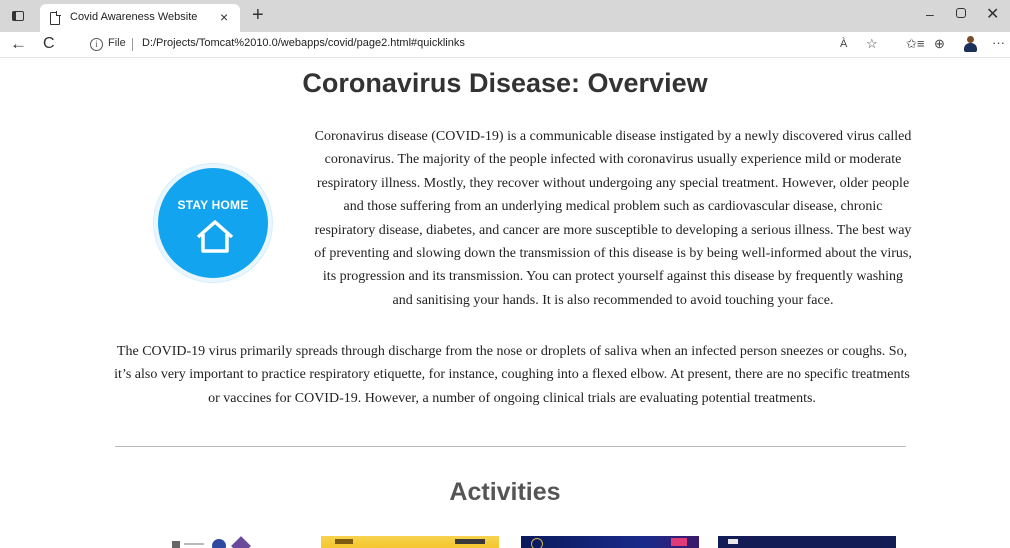 This screenshot has height=548, width=1010. Describe the element at coordinates (998, 43) in the screenshot. I see `more-options-icon: ···` at that location.